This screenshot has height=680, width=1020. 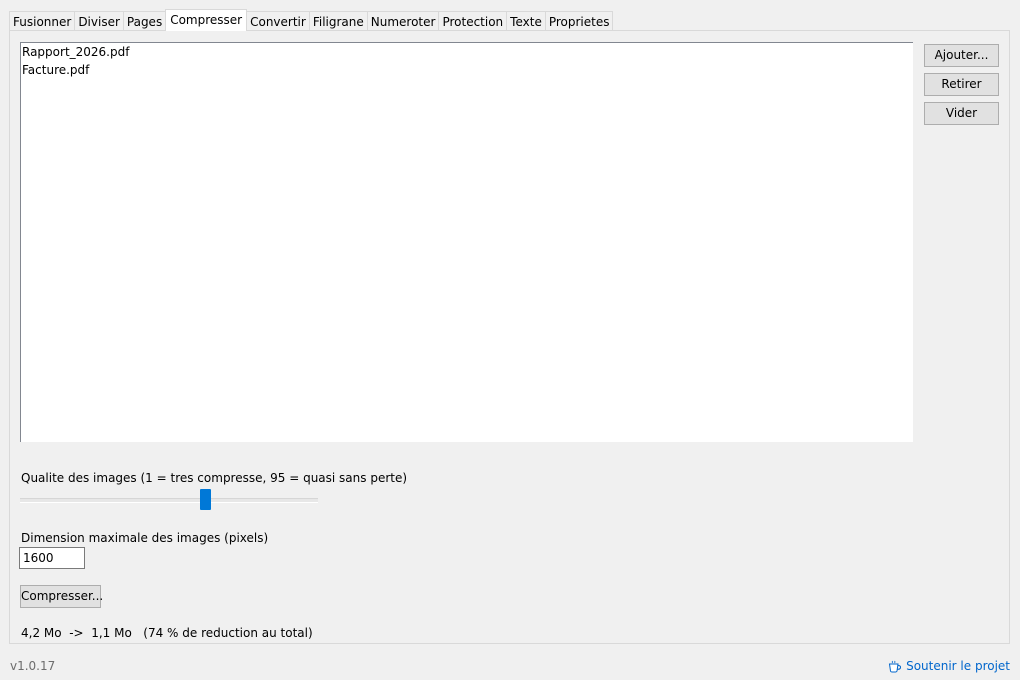 I want to click on tab-pages: Pages, so click(x=144, y=21).